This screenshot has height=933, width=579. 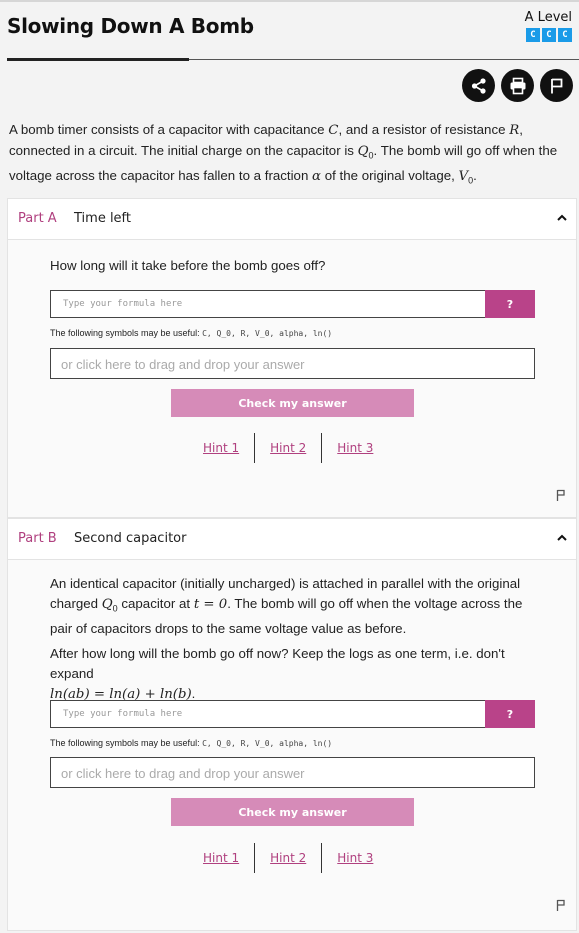 I want to click on part-letter: Part B, so click(x=37, y=538).